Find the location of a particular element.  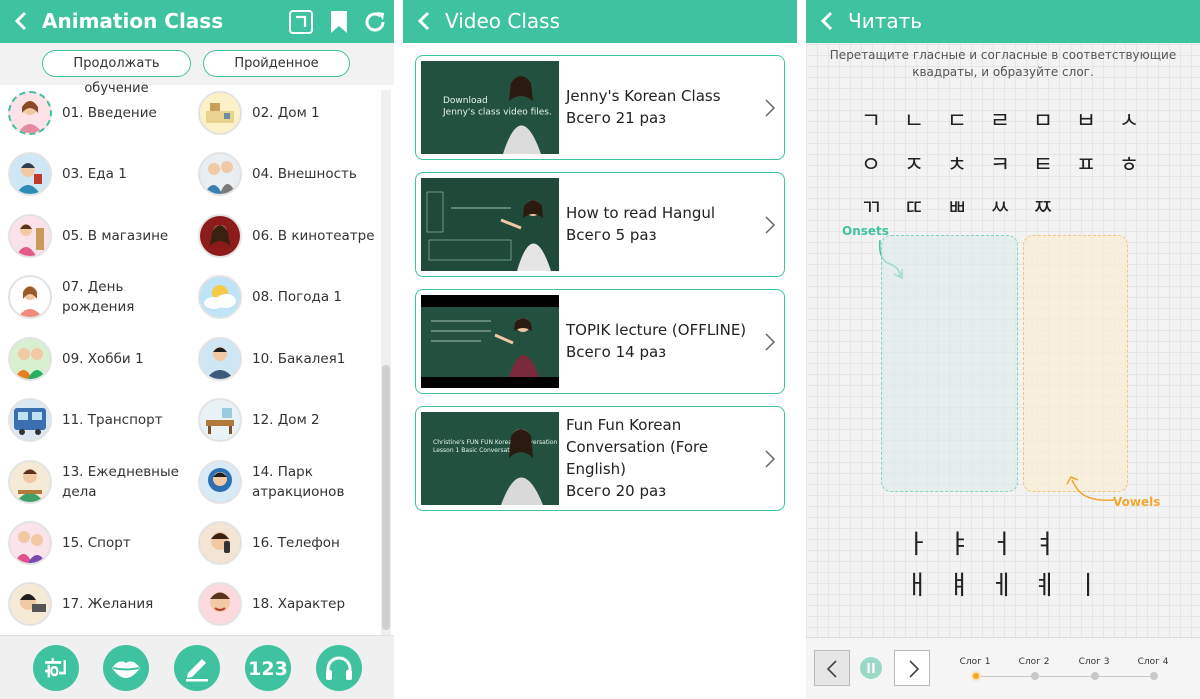

lesson-item: 13. Ежедневные дела is located at coordinates (95, 484).